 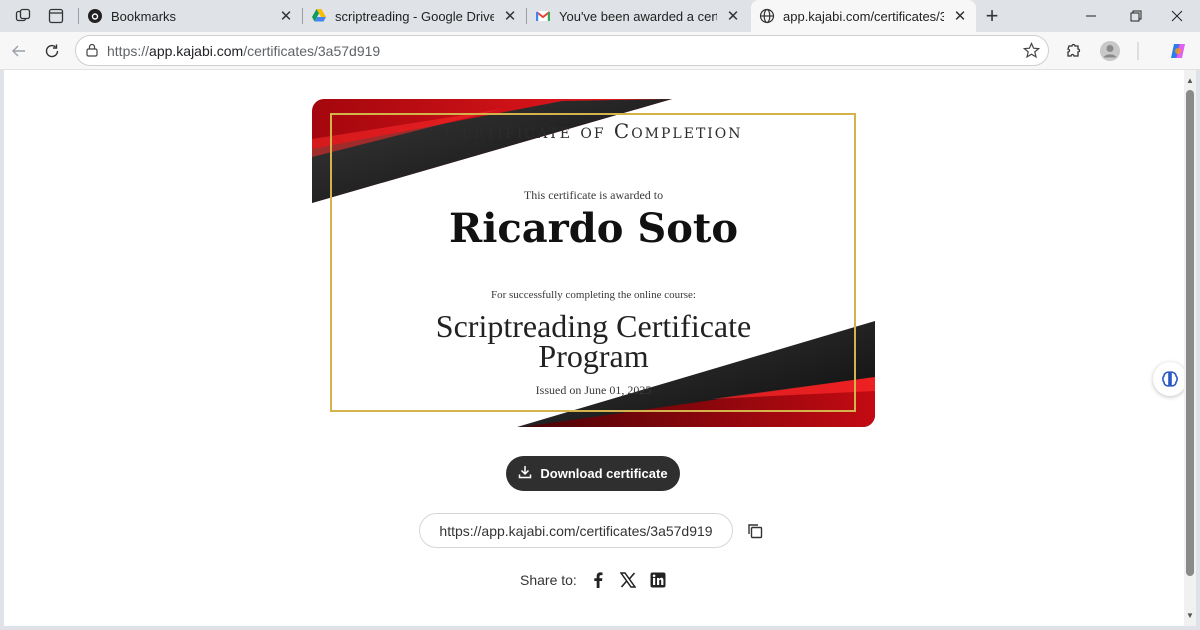 What do you see at coordinates (628, 580) in the screenshot?
I see `x-icon` at bounding box center [628, 580].